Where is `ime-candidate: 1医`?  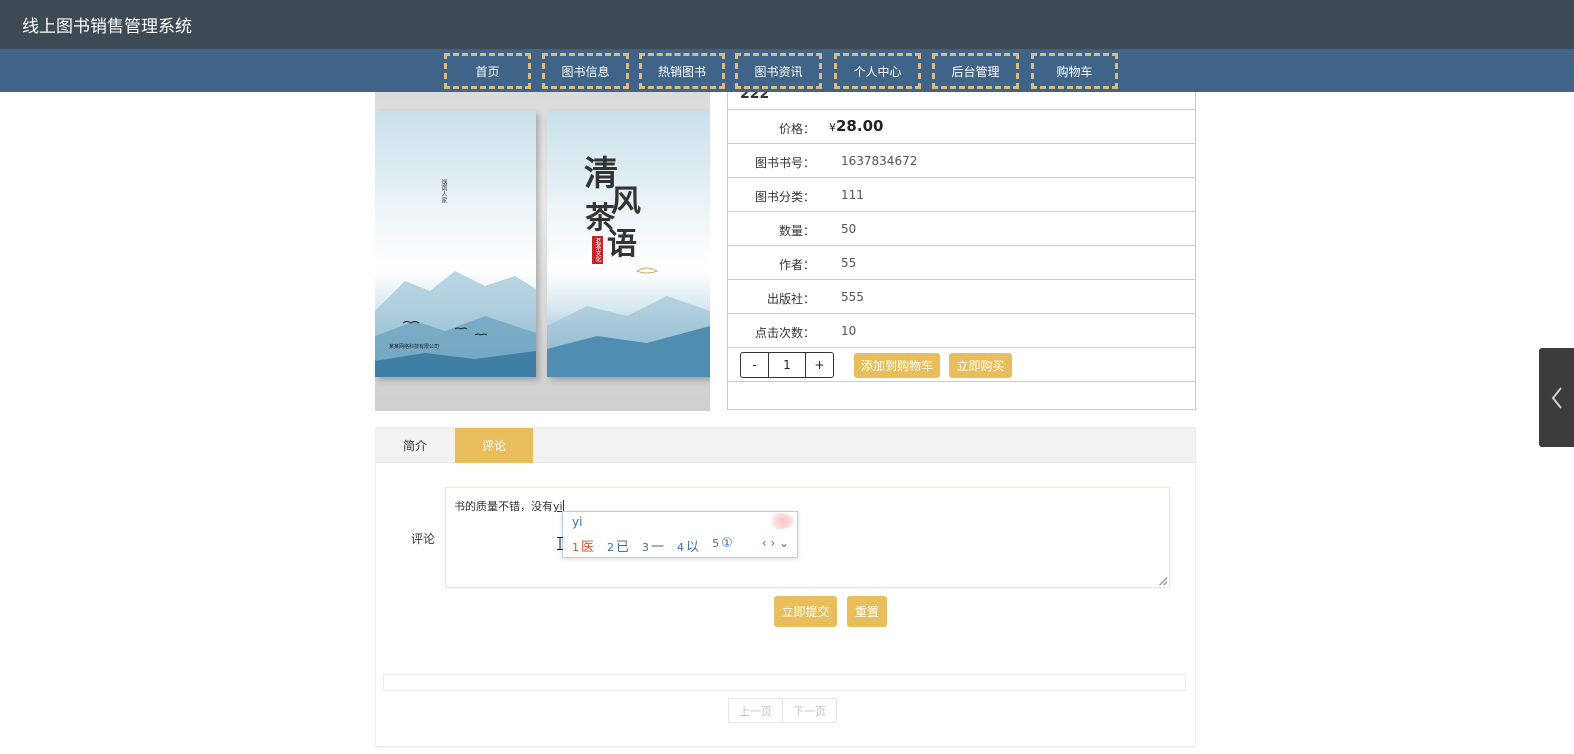 ime-candidate: 1医 is located at coordinates (583, 545).